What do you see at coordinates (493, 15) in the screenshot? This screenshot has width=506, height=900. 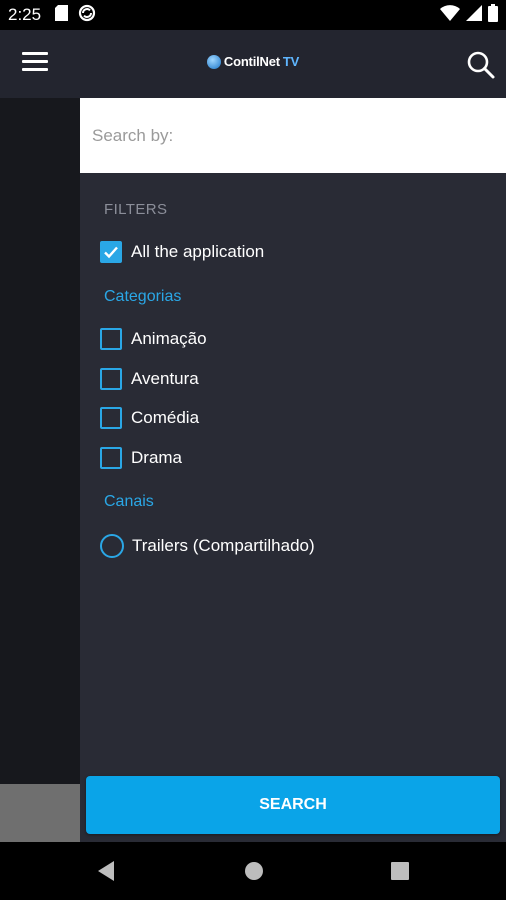 I see `battery-icon` at bounding box center [493, 15].